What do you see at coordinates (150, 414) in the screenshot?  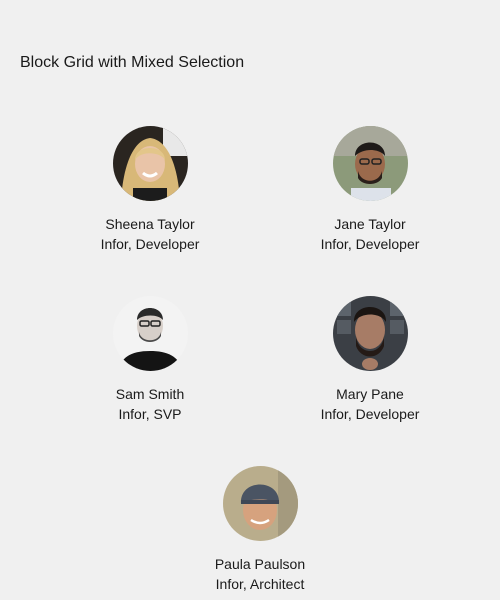 I see `block-role: Infor, SVP` at bounding box center [150, 414].